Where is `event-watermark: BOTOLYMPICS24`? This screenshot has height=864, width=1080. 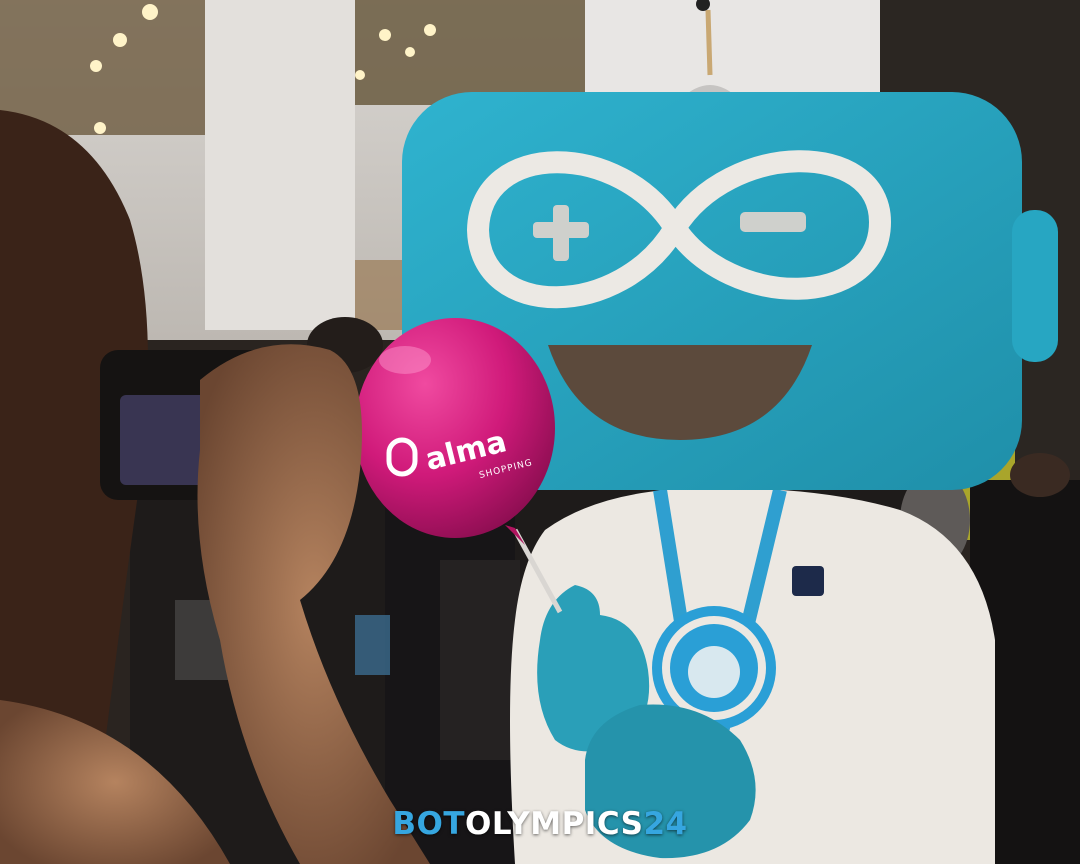
event-watermark: BOTOLYMPICS24 is located at coordinates (540, 824).